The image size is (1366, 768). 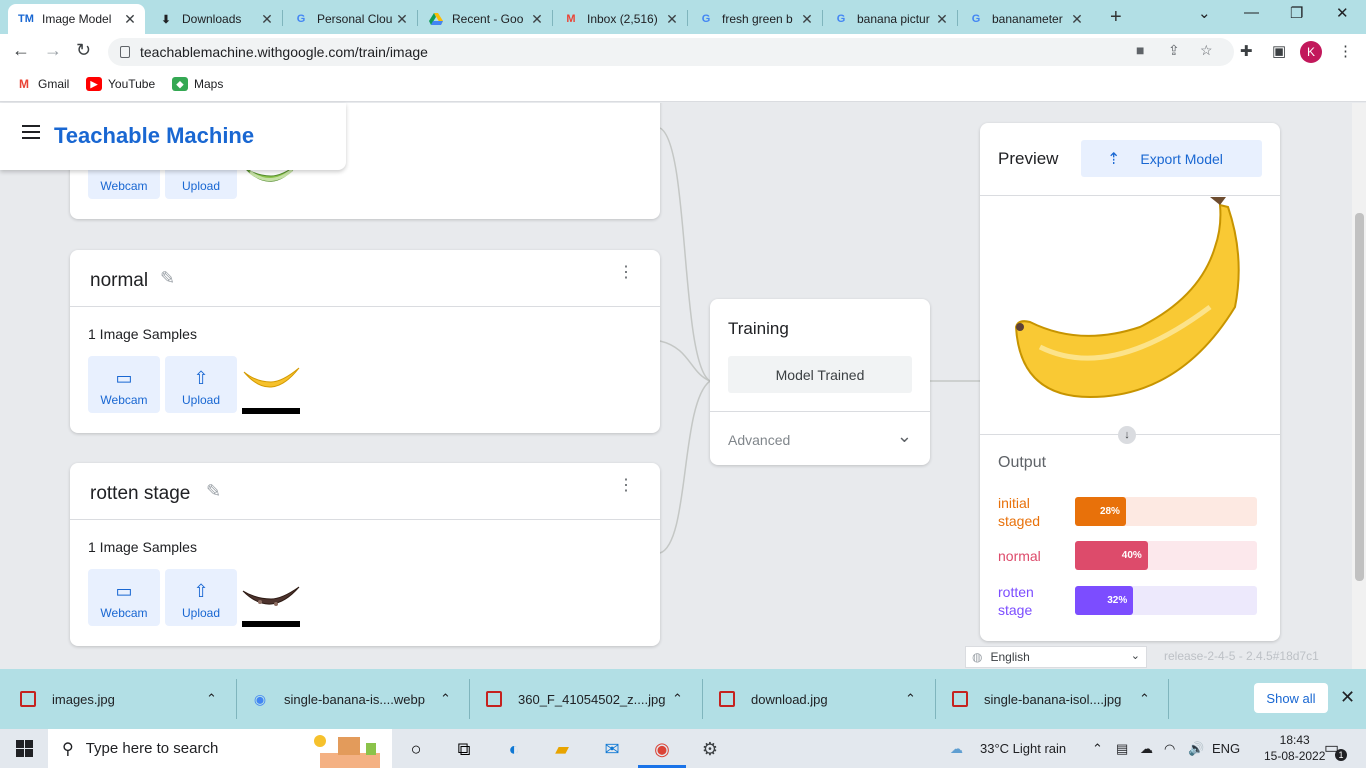 What do you see at coordinates (773, 699) in the screenshot?
I see `download-item: download.jpg` at bounding box center [773, 699].